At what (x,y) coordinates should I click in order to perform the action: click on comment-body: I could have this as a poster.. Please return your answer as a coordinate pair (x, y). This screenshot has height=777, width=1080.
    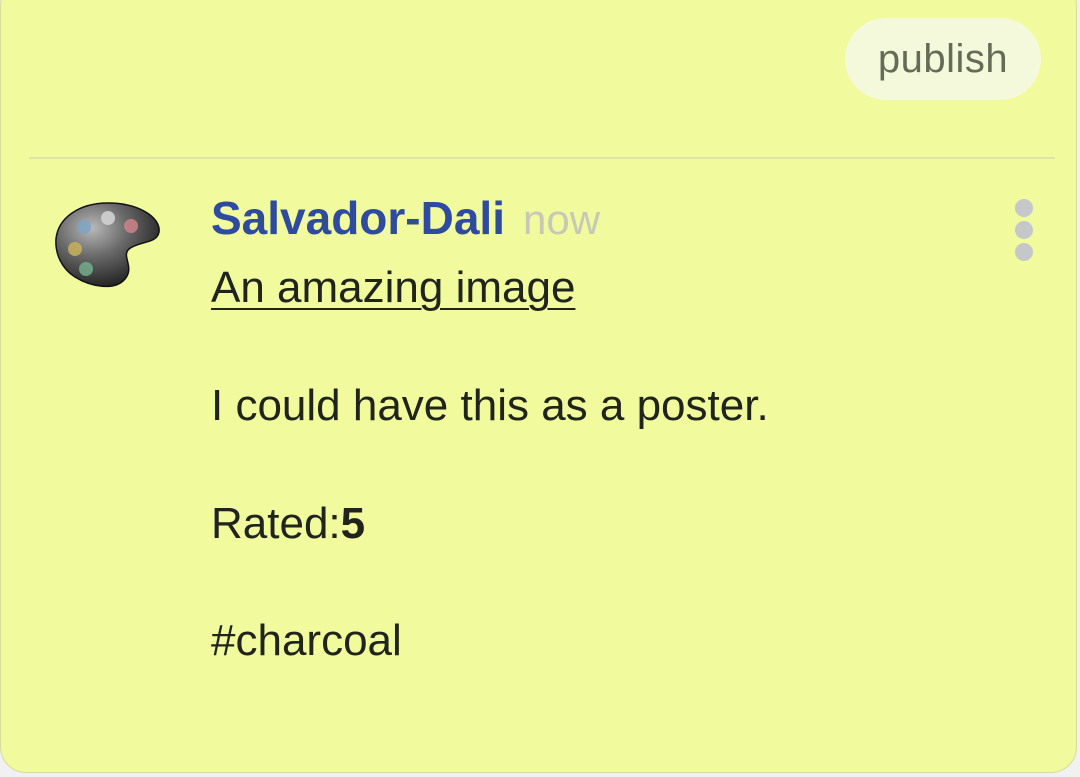
    Looking at the image, I should click on (490, 405).